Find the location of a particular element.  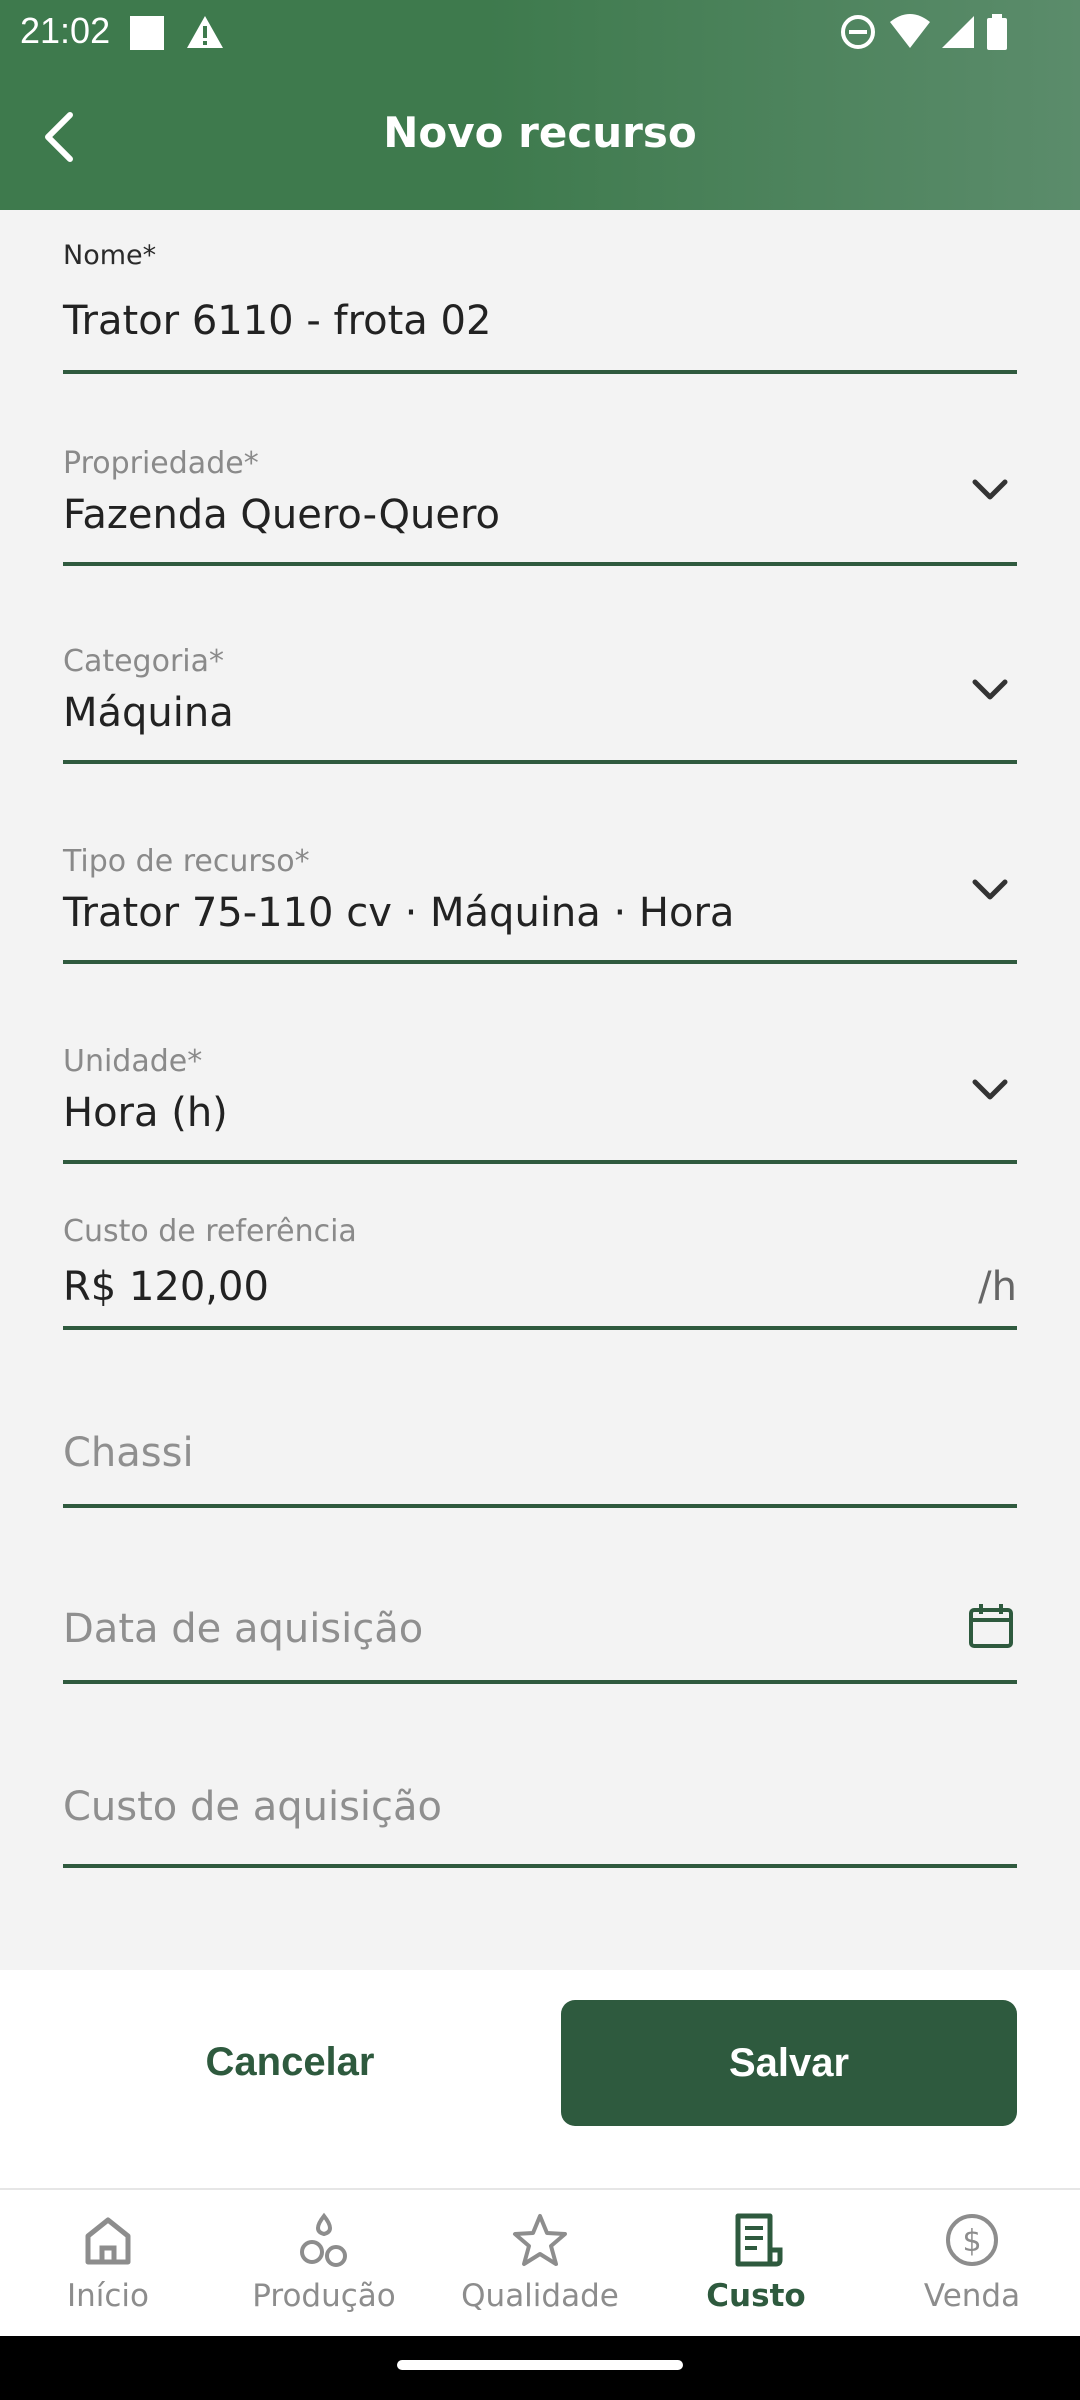

nav-item-custo: Custo is located at coordinates (756, 2264).